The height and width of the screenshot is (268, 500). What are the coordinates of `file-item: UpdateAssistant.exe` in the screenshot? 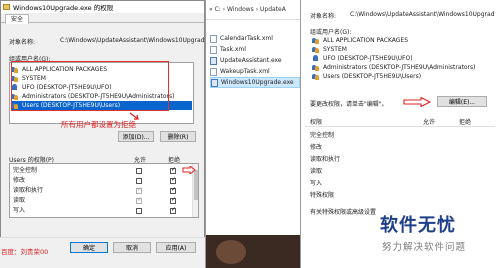 It's located at (255, 60).